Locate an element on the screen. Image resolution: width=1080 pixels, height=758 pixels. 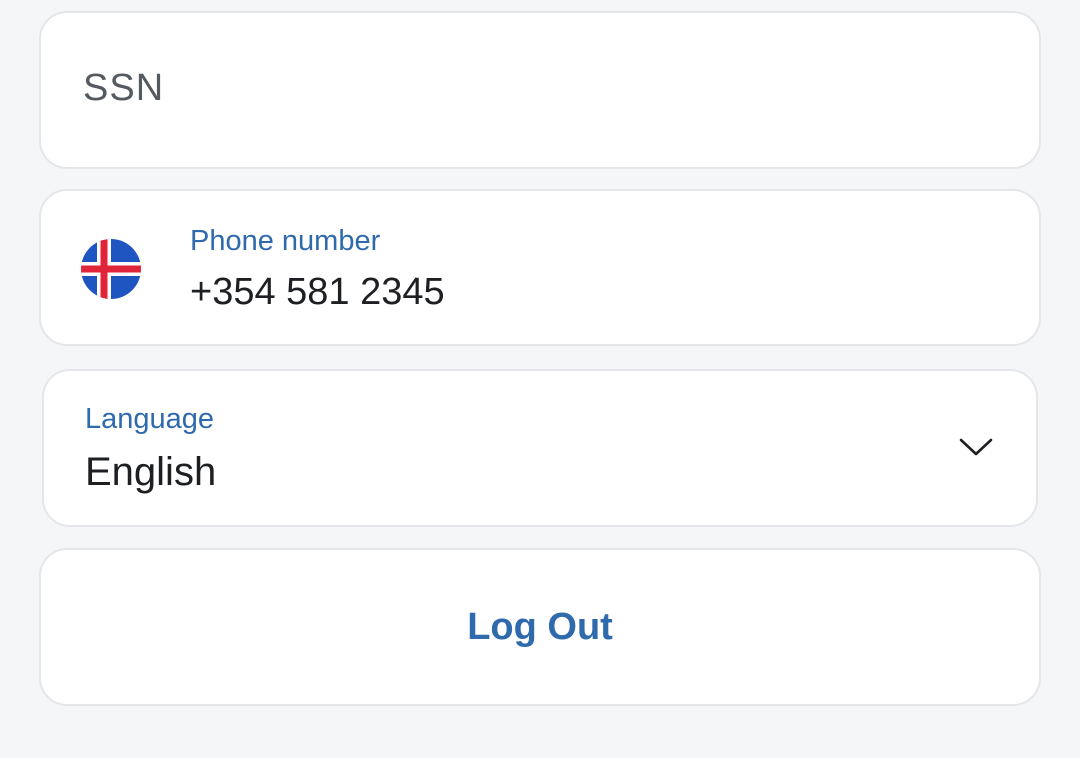
iceland-flag-icon is located at coordinates (111, 269).